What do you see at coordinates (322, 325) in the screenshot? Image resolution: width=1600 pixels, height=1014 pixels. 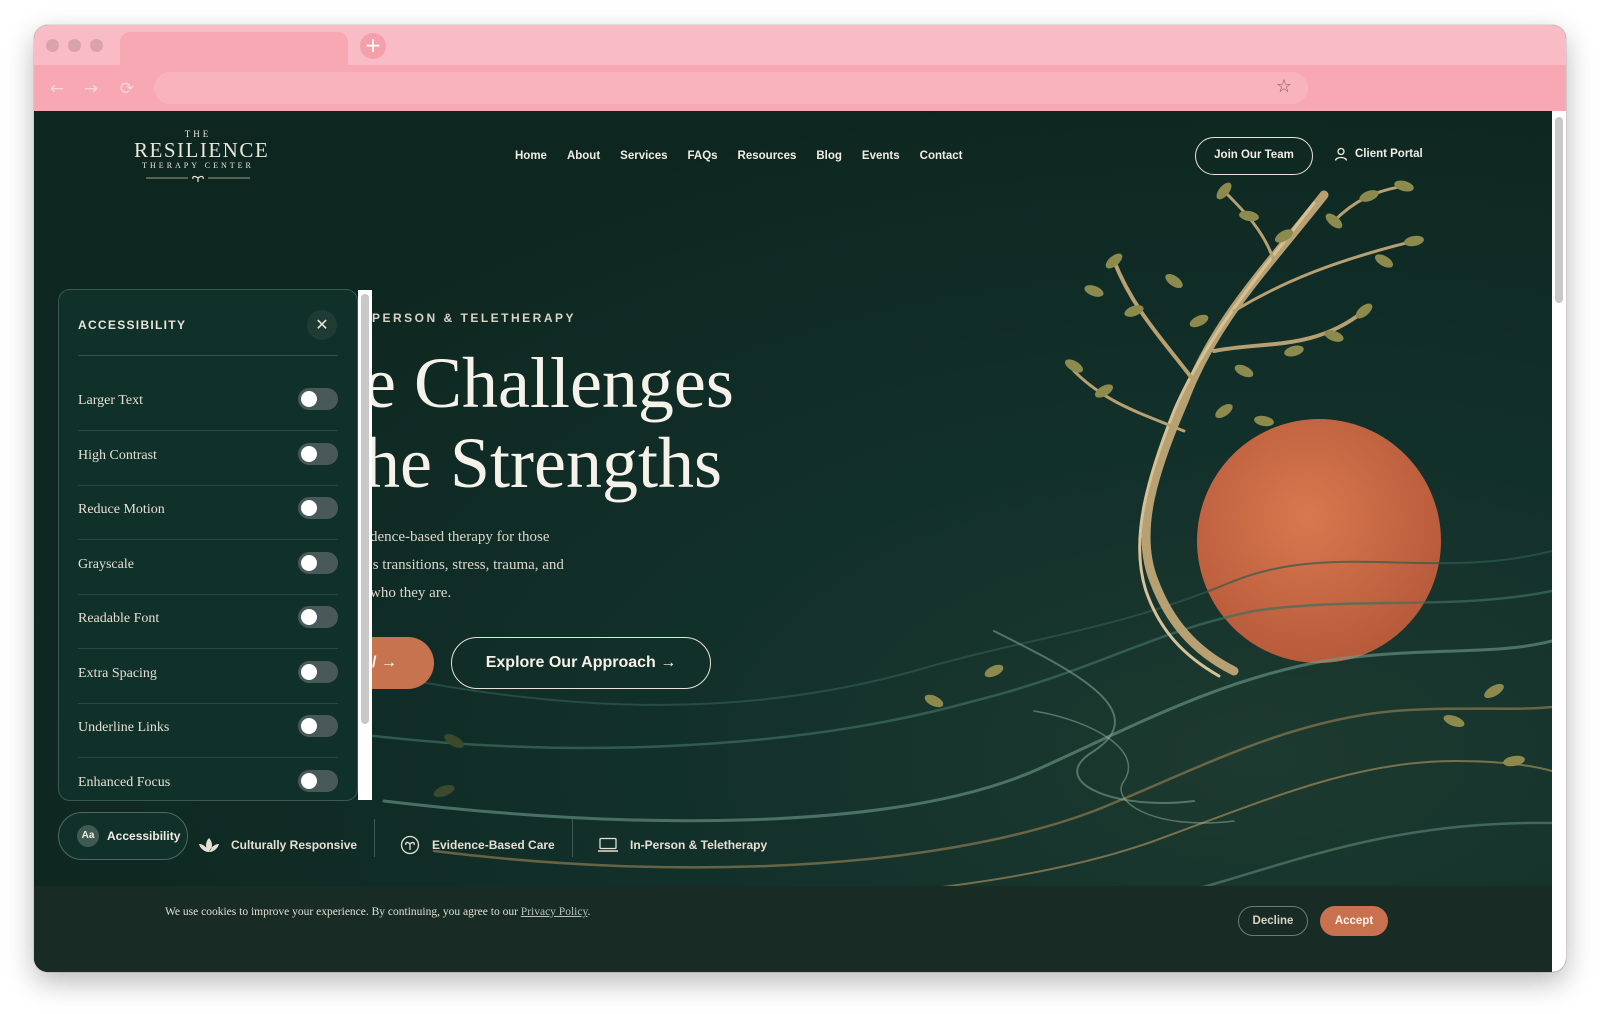 I see `close-icon: ✕` at bounding box center [322, 325].